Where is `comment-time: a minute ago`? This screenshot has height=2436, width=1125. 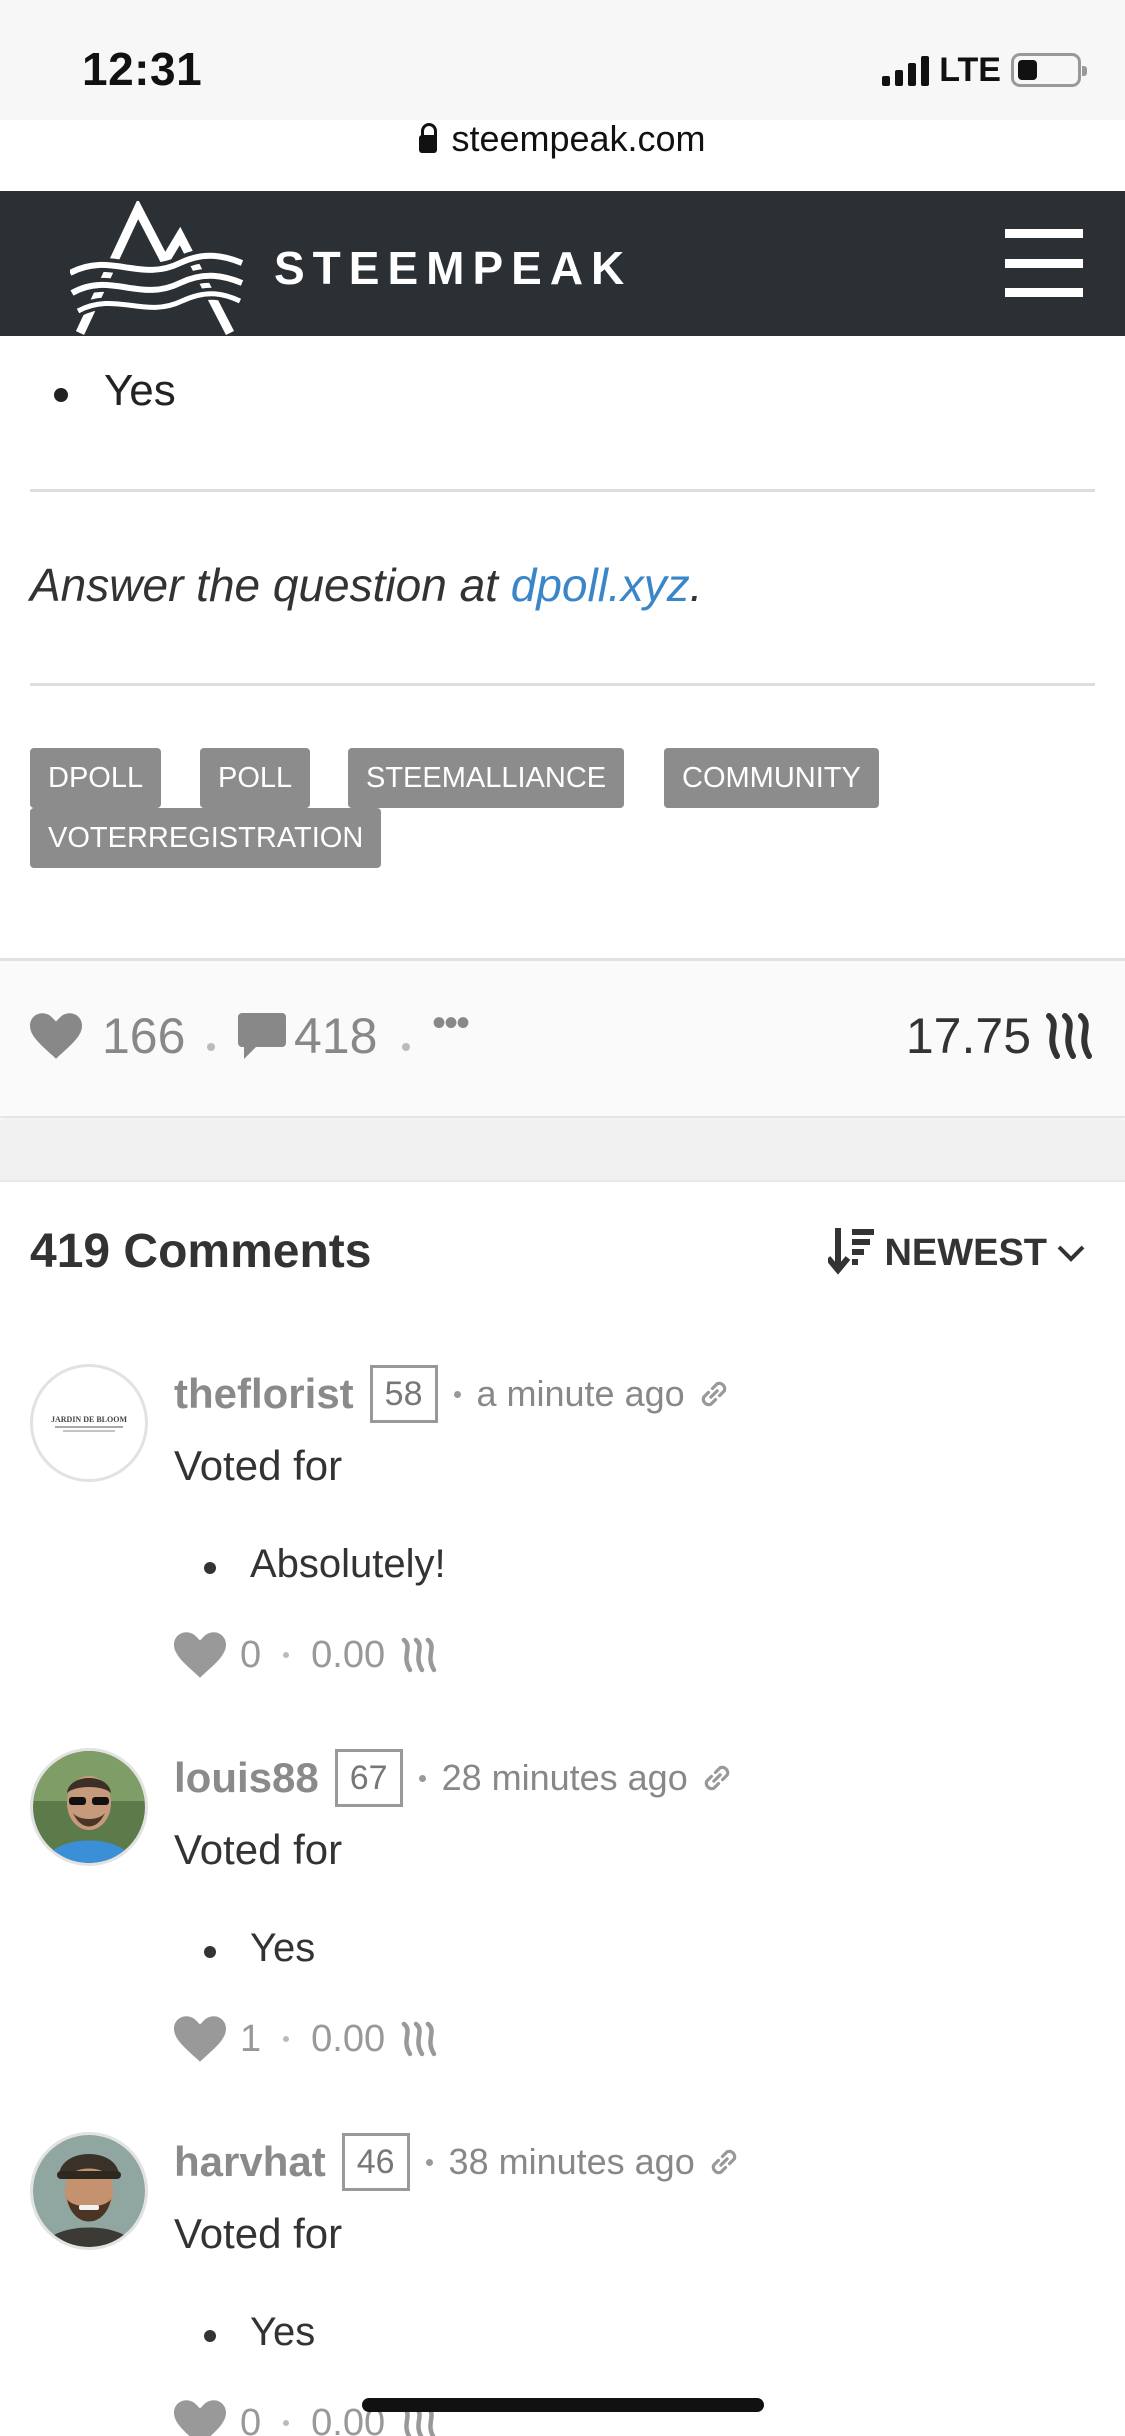
comment-time: a minute ago is located at coordinates (593, 1394).